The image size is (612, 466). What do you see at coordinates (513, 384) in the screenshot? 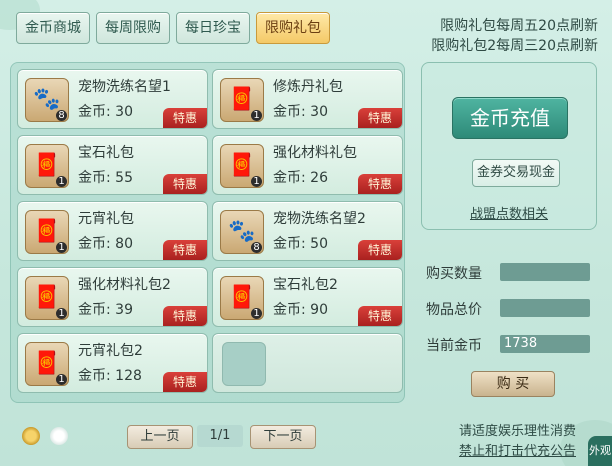
I see `buy-button: 购 买` at bounding box center [513, 384].